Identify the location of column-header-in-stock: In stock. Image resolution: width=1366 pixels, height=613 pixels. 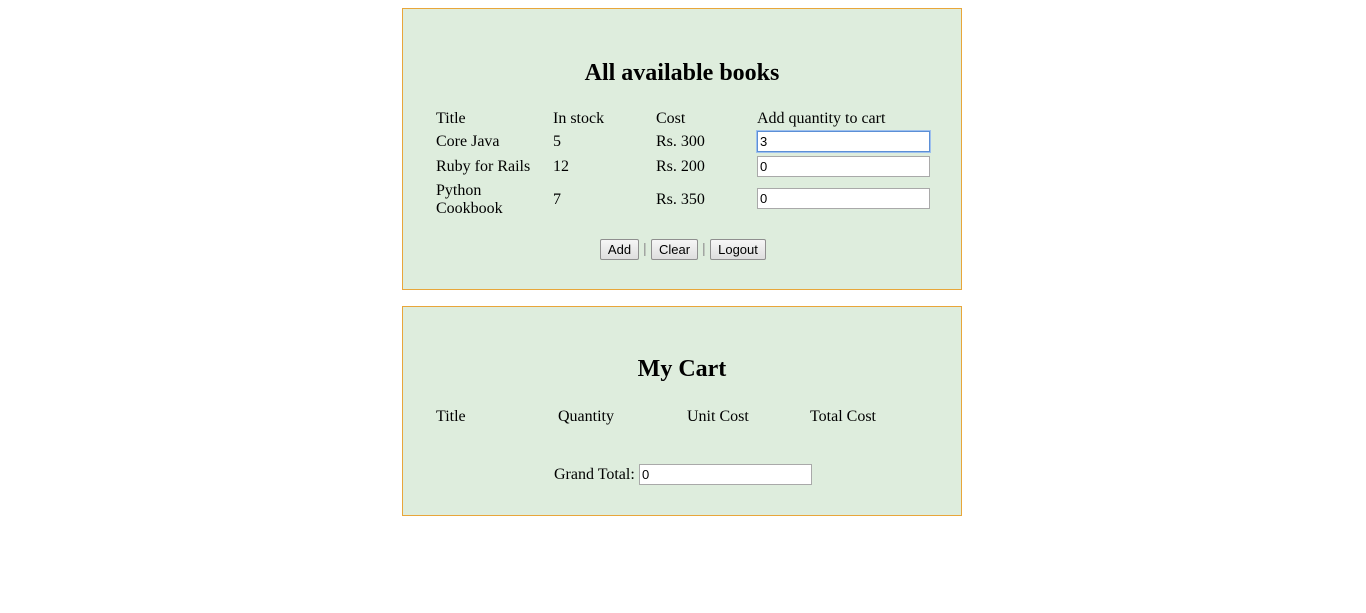
(579, 118).